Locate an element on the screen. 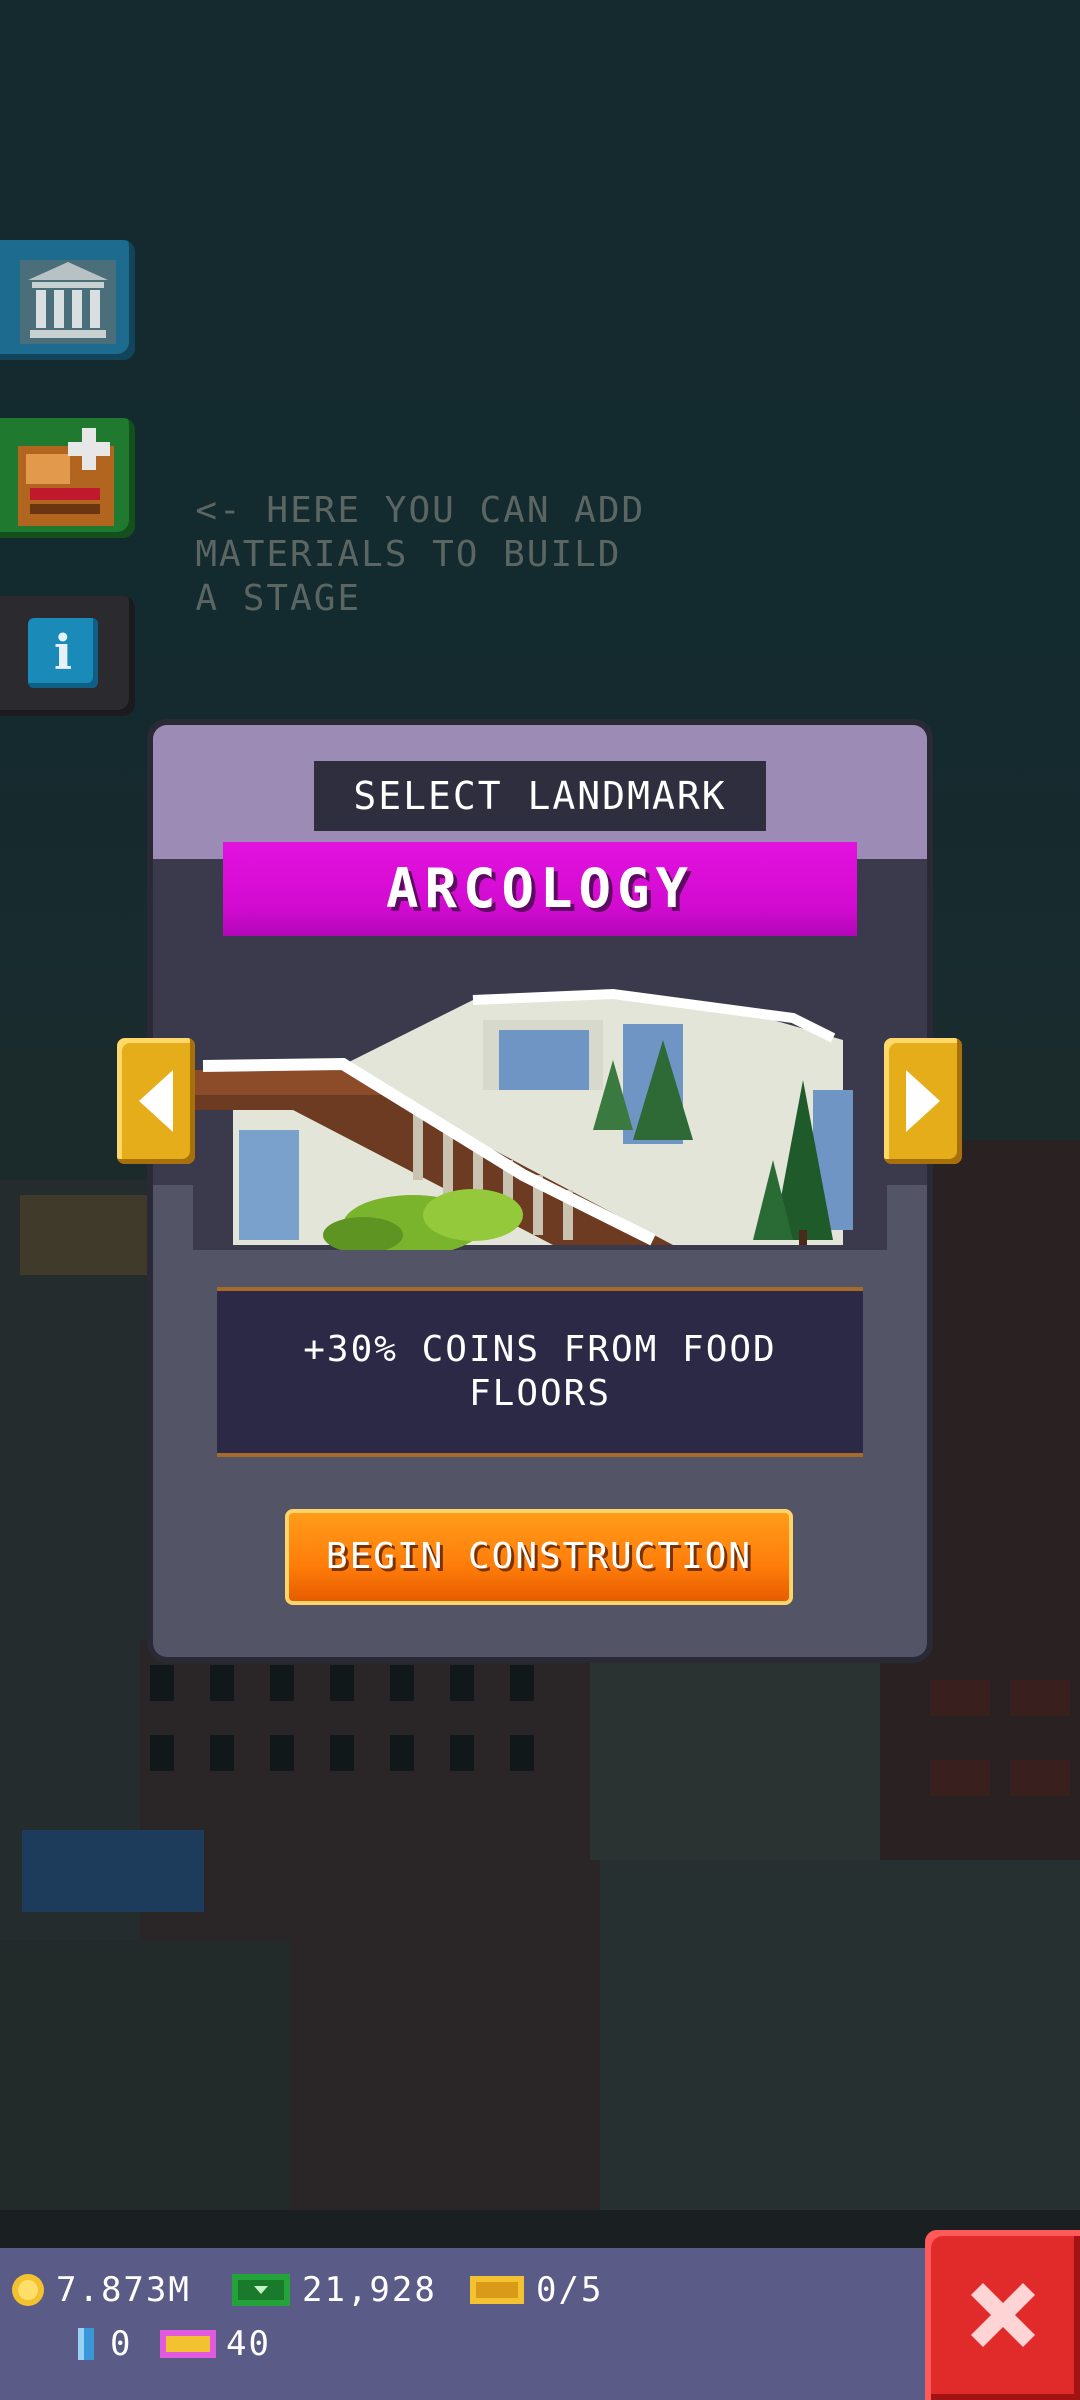  landmark-image is located at coordinates (538, 1107).